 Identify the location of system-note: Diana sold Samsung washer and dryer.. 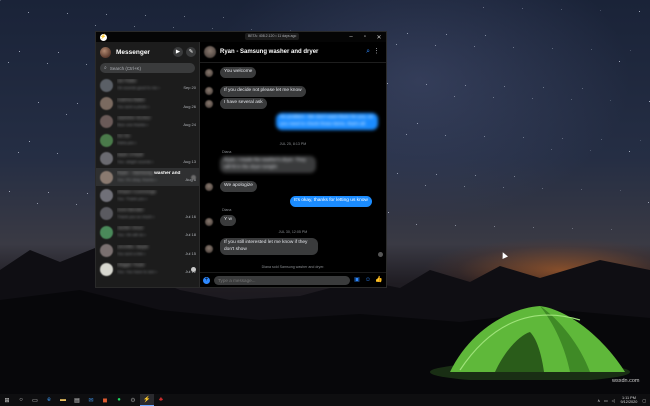
(293, 267).